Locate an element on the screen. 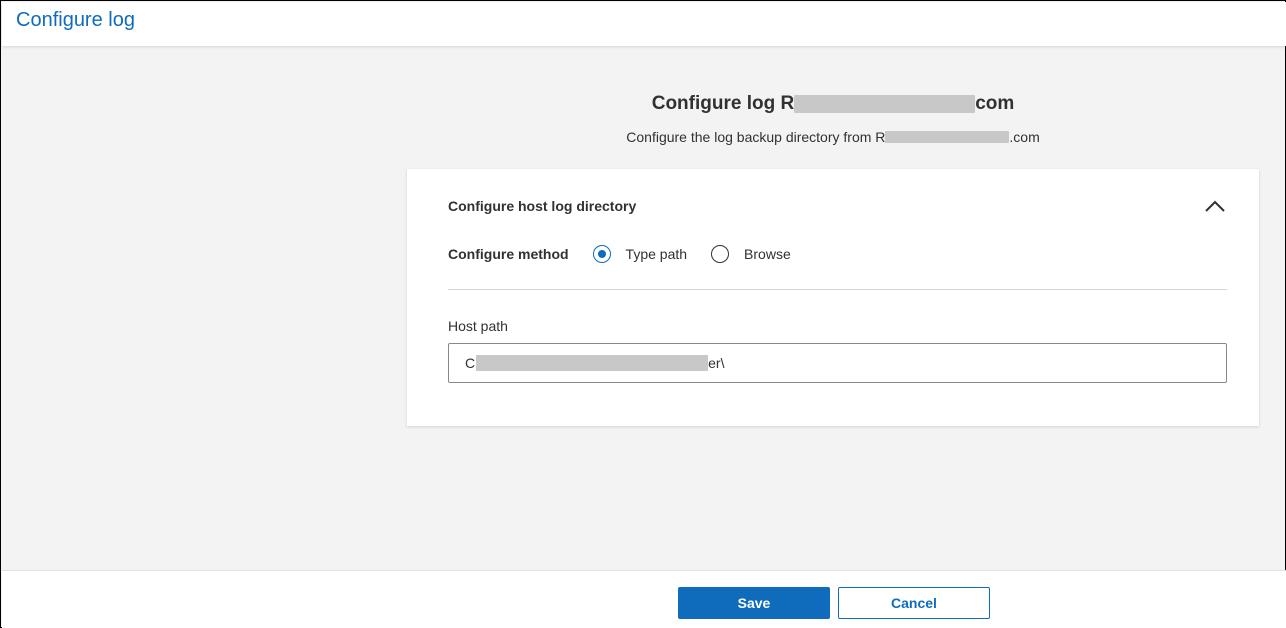  configure-method-label: Configure method is located at coordinates (508, 254).